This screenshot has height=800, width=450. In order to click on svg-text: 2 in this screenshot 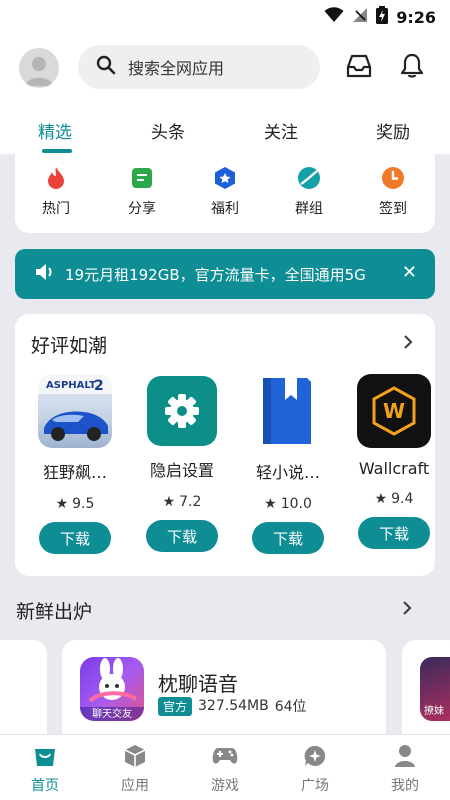, I will do `click(99, 386)`.